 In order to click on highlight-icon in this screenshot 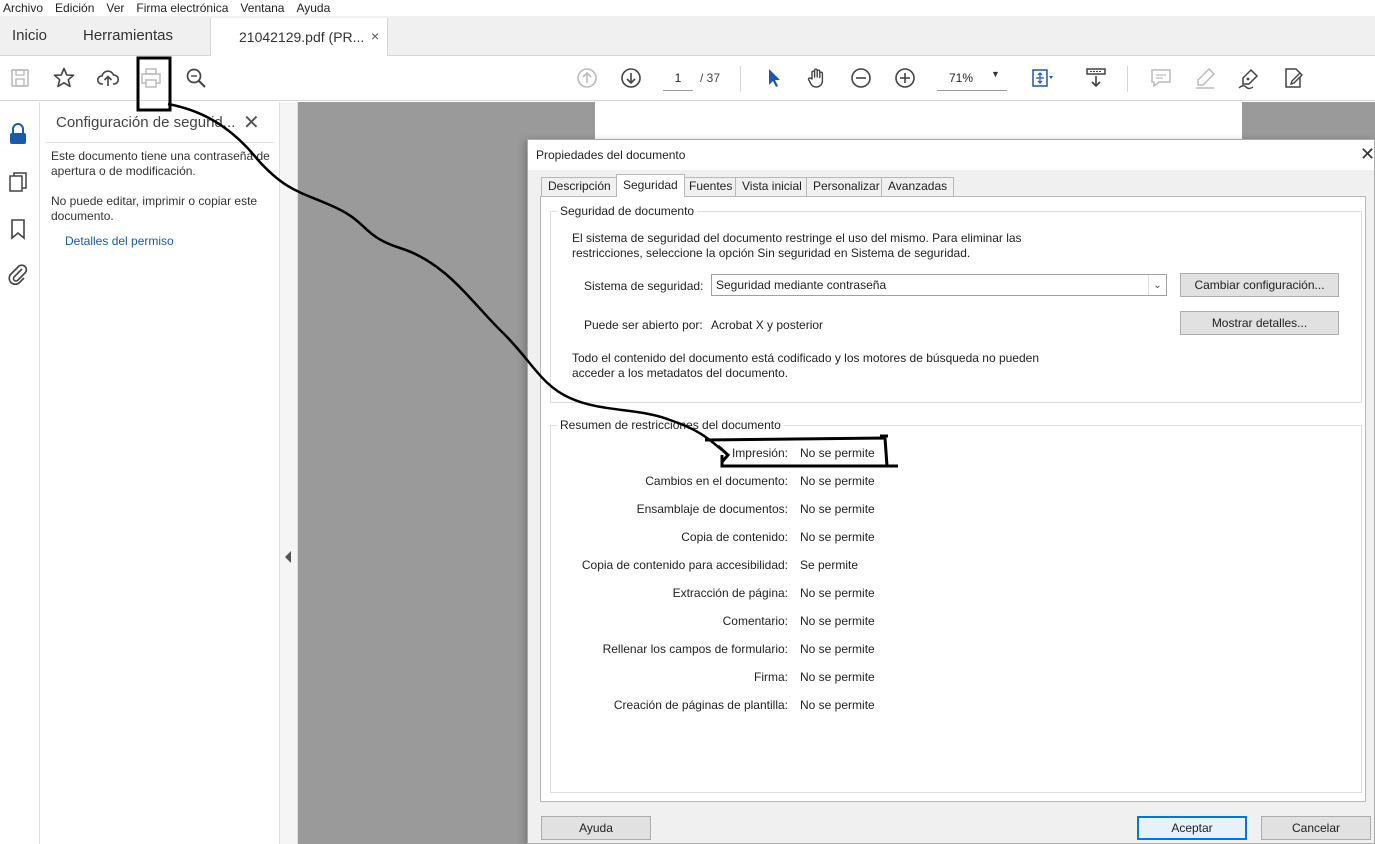, I will do `click(1205, 78)`.